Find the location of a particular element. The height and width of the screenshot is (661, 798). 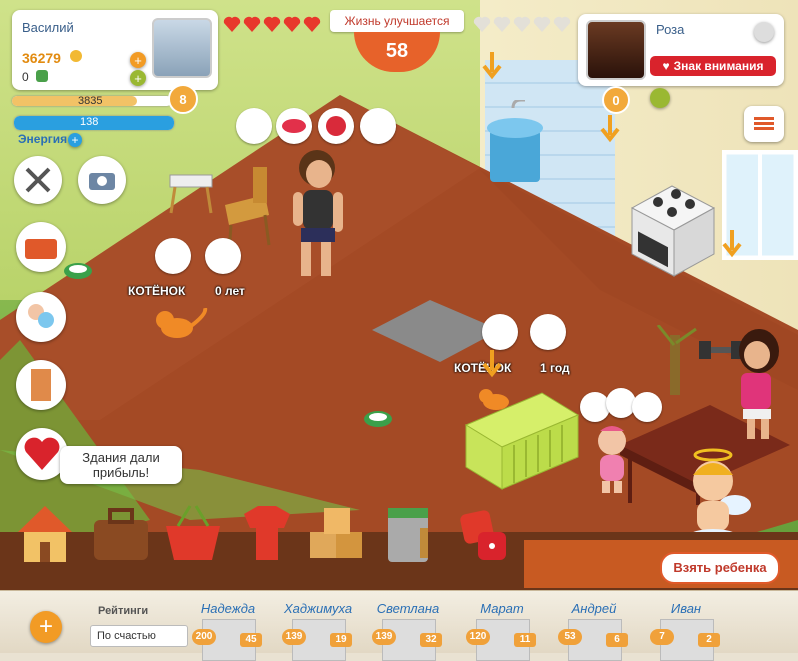

baby-need-bottle is located at coordinates (595, 407).